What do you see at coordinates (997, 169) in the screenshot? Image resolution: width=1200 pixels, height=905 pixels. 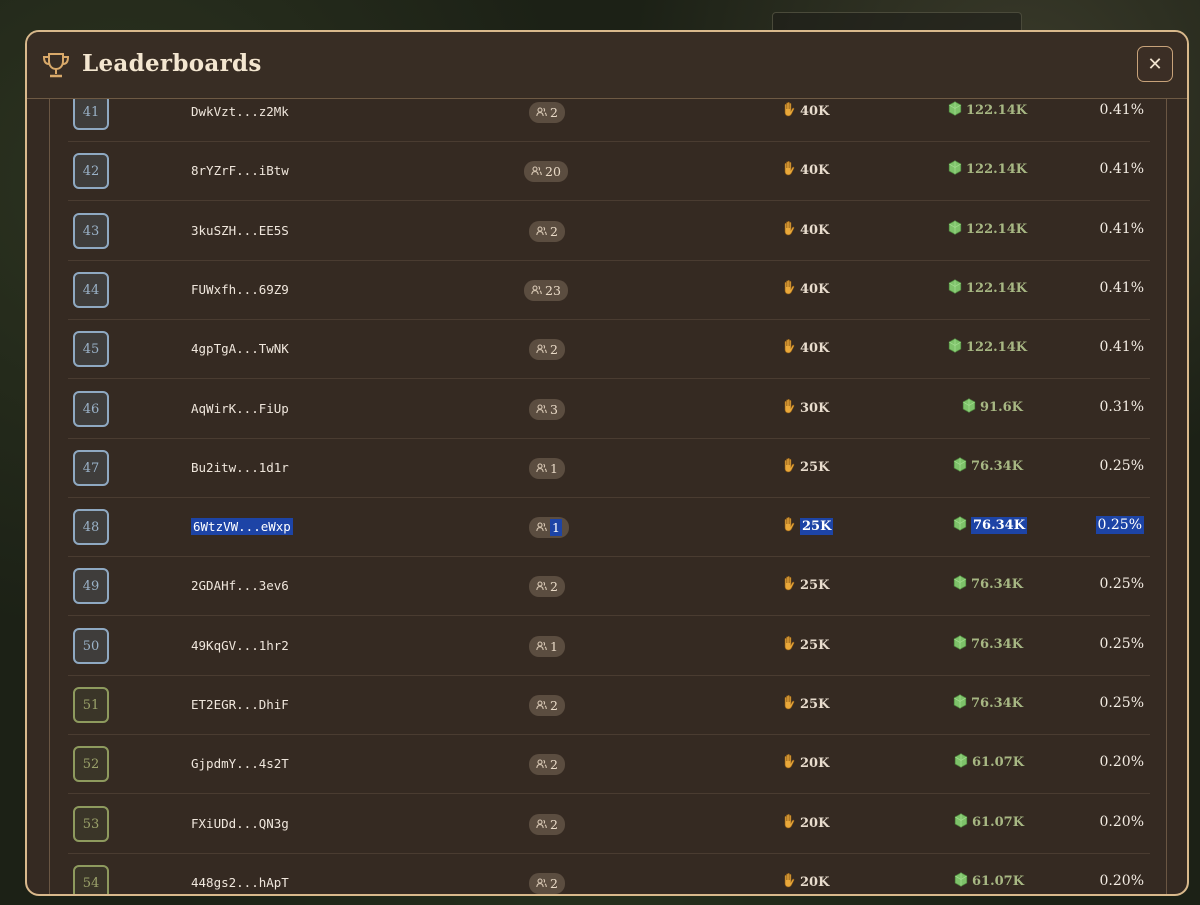 I see `reward-value: 122.14K` at bounding box center [997, 169].